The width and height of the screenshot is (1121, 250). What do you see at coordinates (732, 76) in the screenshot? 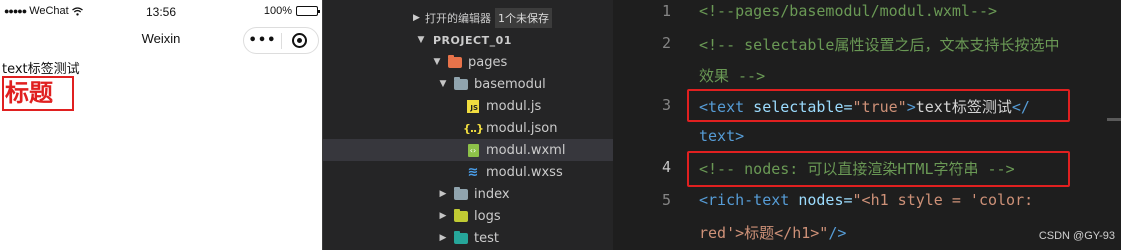
I see `code-line-2-wrap: 效果 -->` at bounding box center [732, 76].